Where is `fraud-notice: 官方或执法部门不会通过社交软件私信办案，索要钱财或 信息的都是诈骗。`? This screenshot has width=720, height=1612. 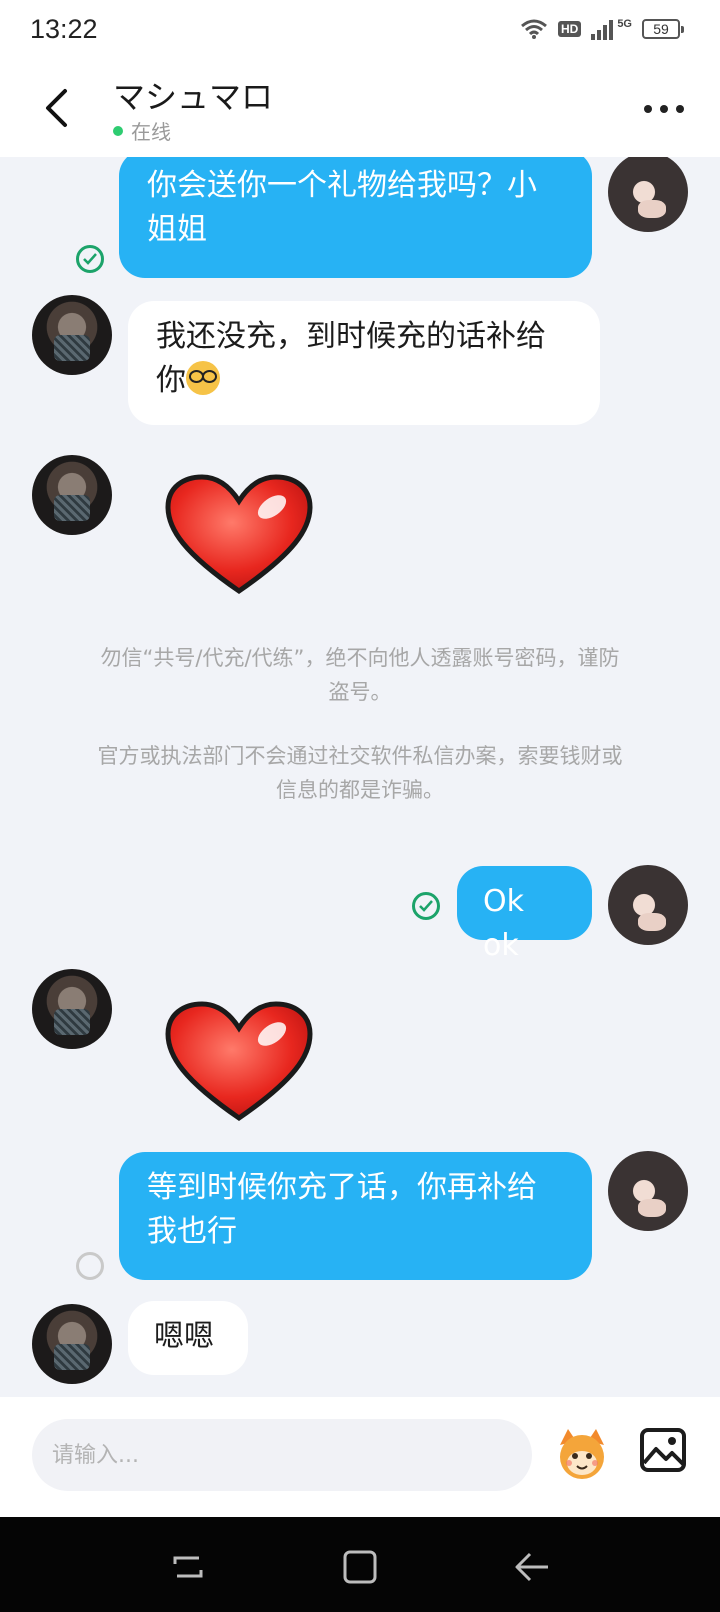 fraud-notice: 官方或执法部门不会通过社交软件私信办案，索要钱财或 信息的都是诈骗。 is located at coordinates (360, 773).